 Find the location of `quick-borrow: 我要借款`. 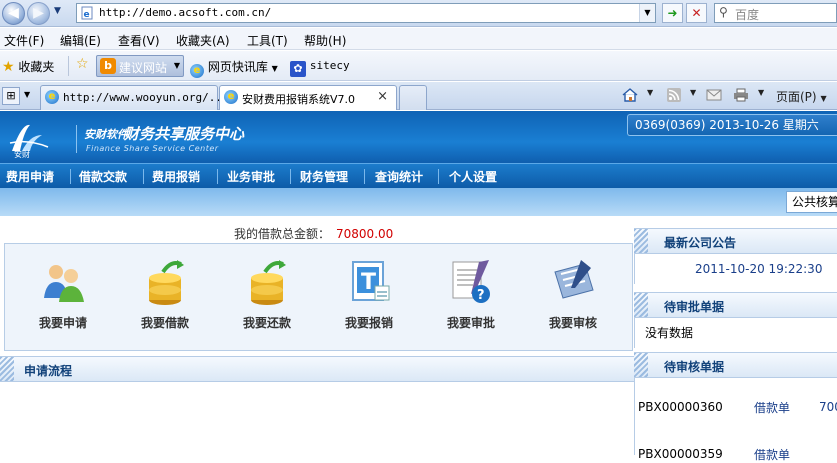

quick-borrow: 我要借款 is located at coordinates (165, 298).